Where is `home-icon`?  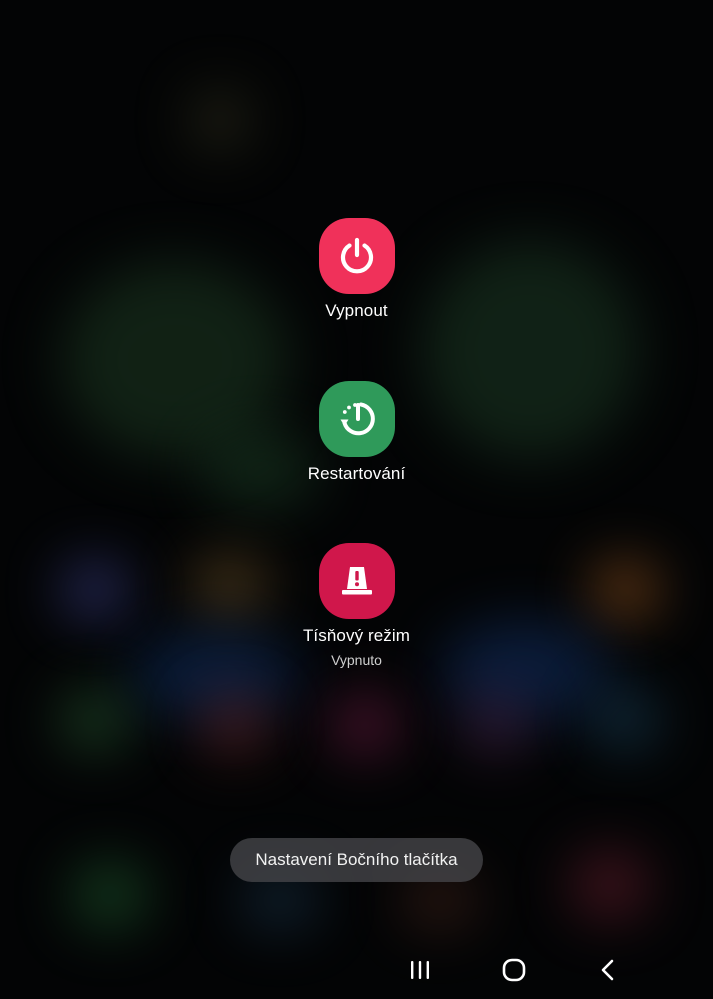 home-icon is located at coordinates (514, 970).